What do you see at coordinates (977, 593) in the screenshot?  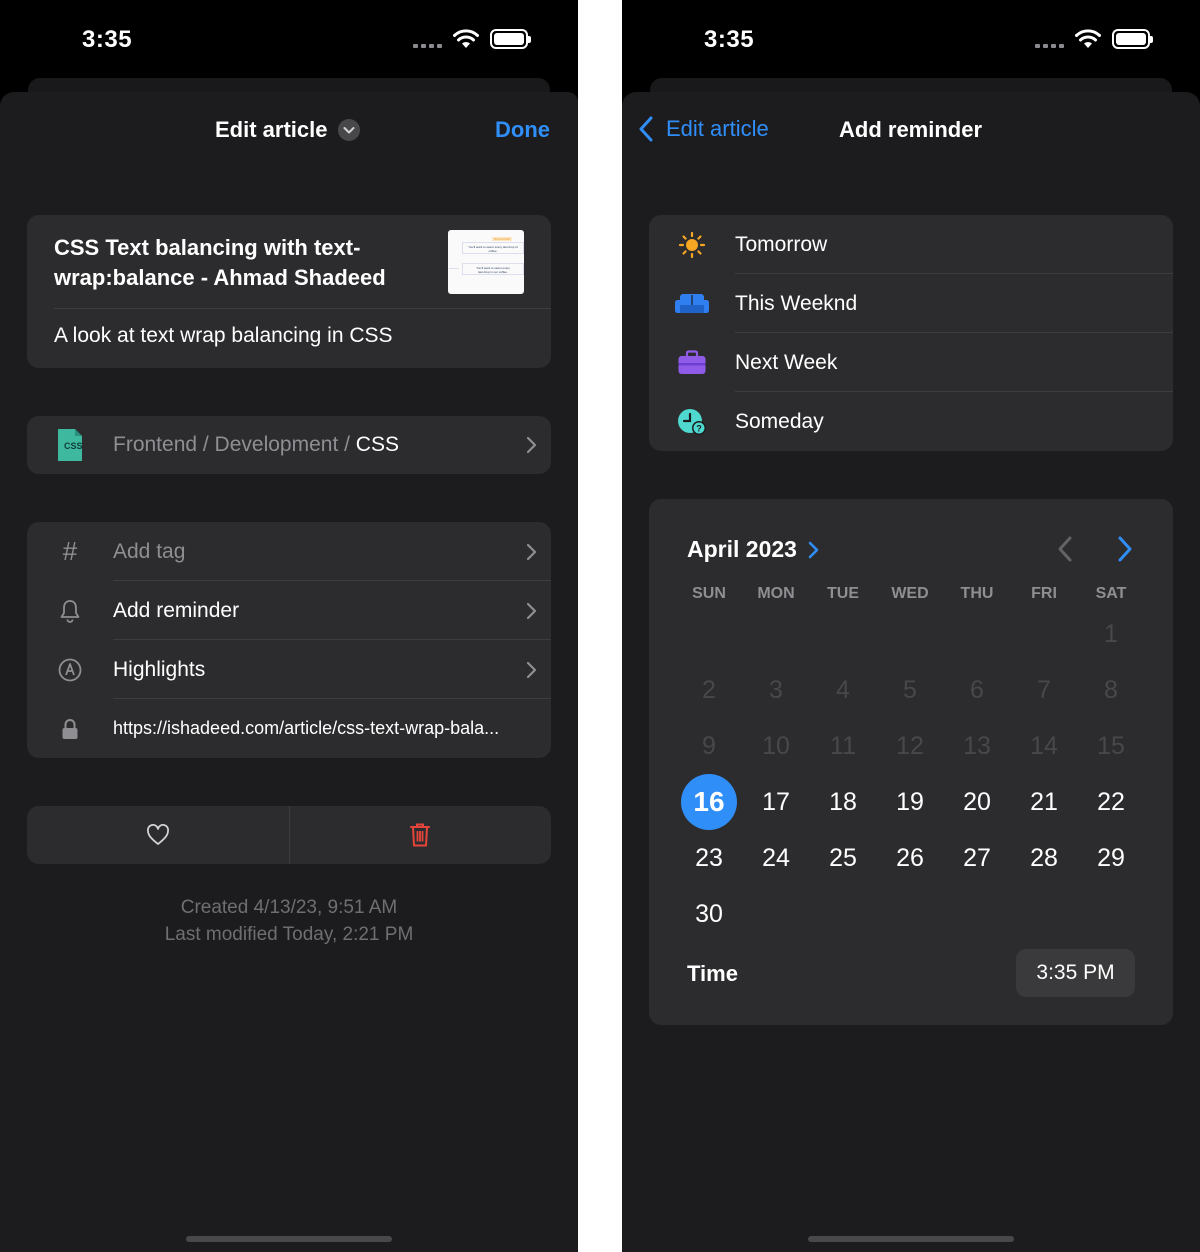 I see `weekday-thu: THU` at bounding box center [977, 593].